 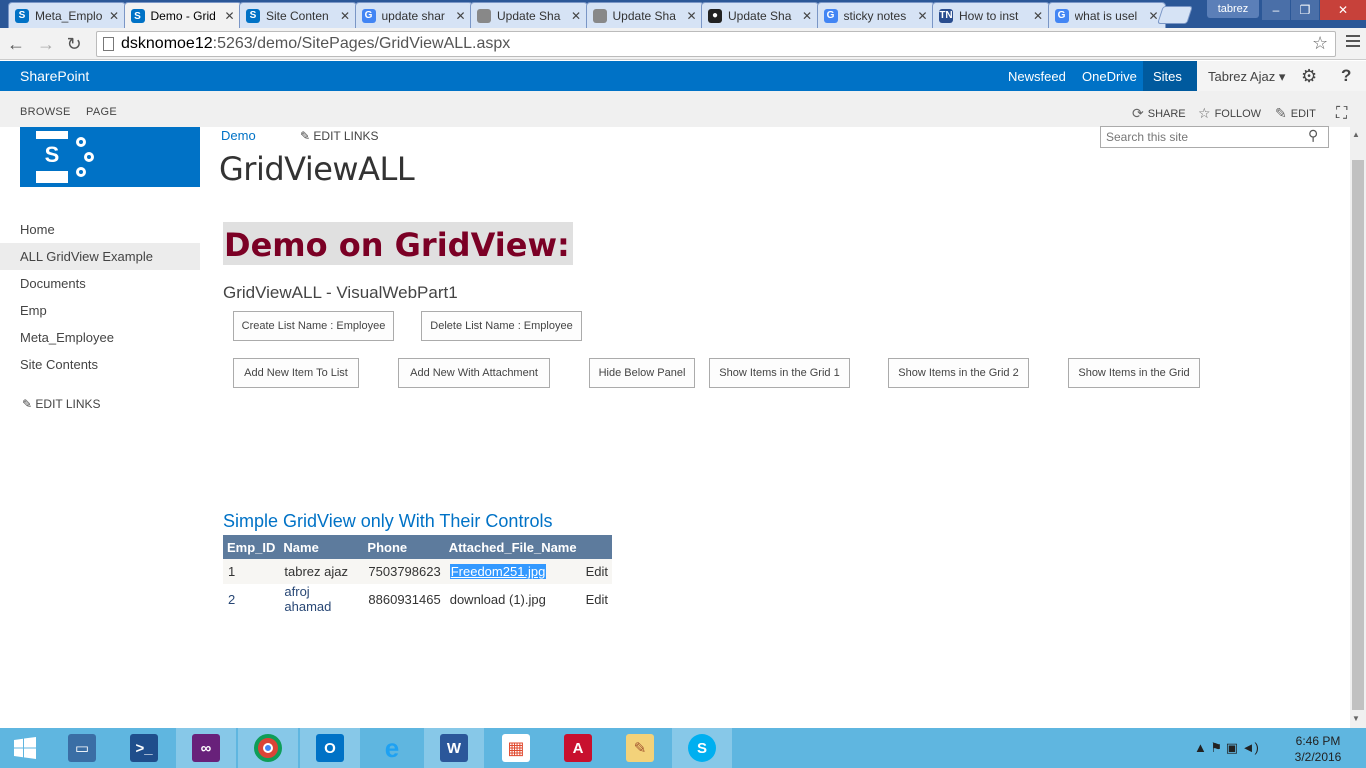 What do you see at coordinates (100, 364) in the screenshot?
I see `nav-item-site-contents: Site Contents` at bounding box center [100, 364].